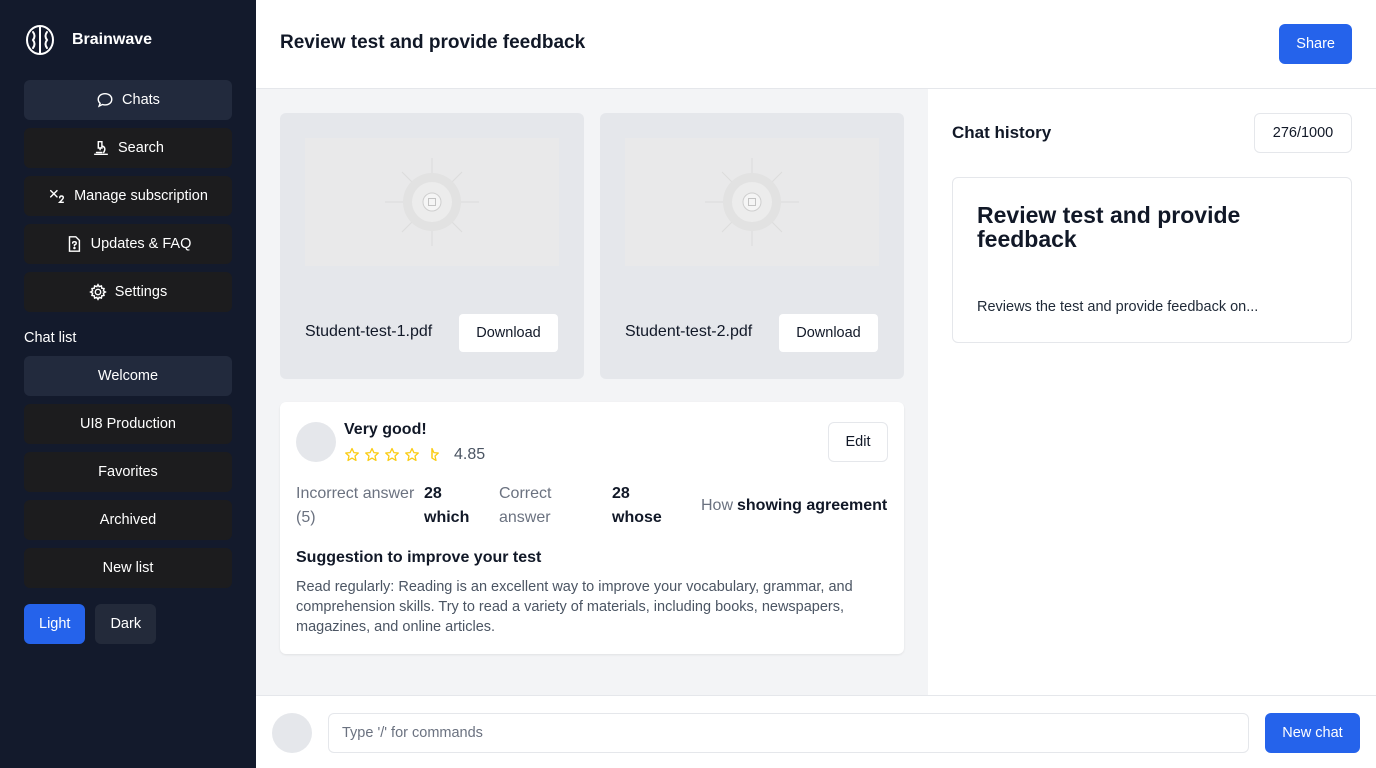  What do you see at coordinates (816, 44) in the screenshot?
I see `header: Review test and provide feedback Share` at bounding box center [816, 44].